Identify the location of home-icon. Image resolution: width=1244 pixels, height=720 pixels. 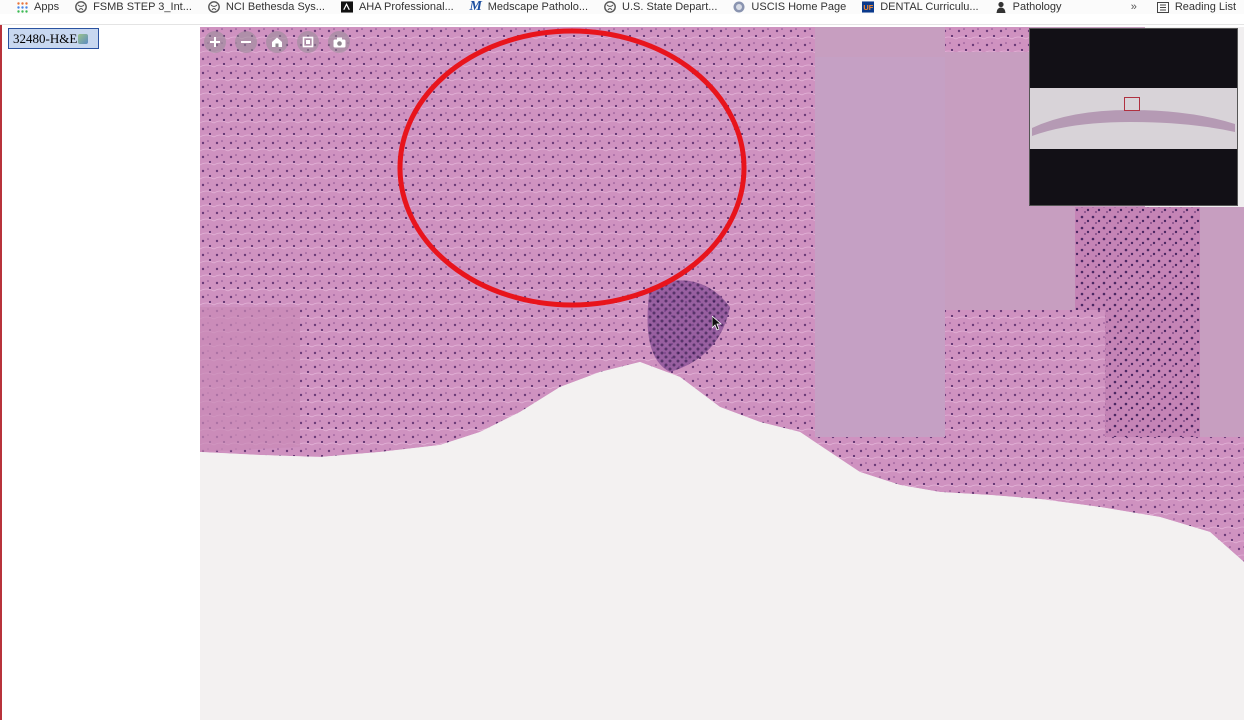
(277, 42).